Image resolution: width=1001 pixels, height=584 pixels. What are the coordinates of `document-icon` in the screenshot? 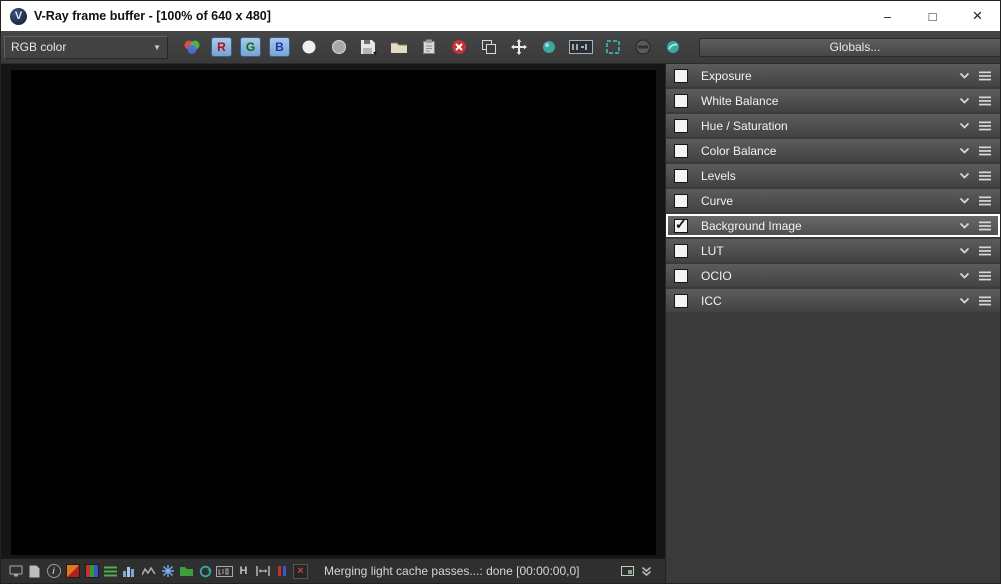 It's located at (34, 571).